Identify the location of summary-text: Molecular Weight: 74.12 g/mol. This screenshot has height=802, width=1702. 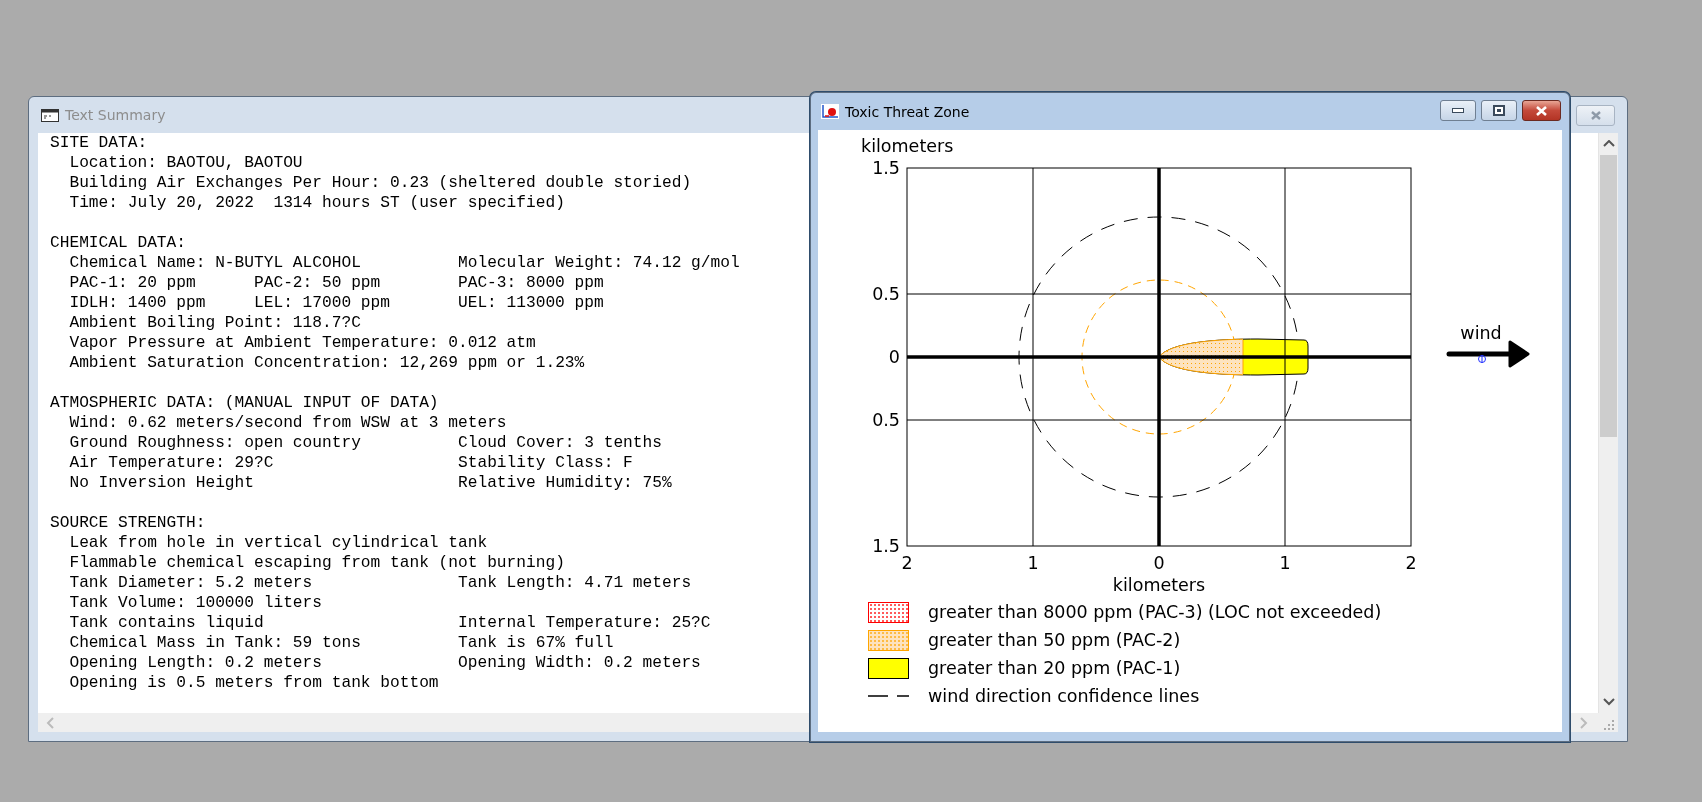
(599, 263).